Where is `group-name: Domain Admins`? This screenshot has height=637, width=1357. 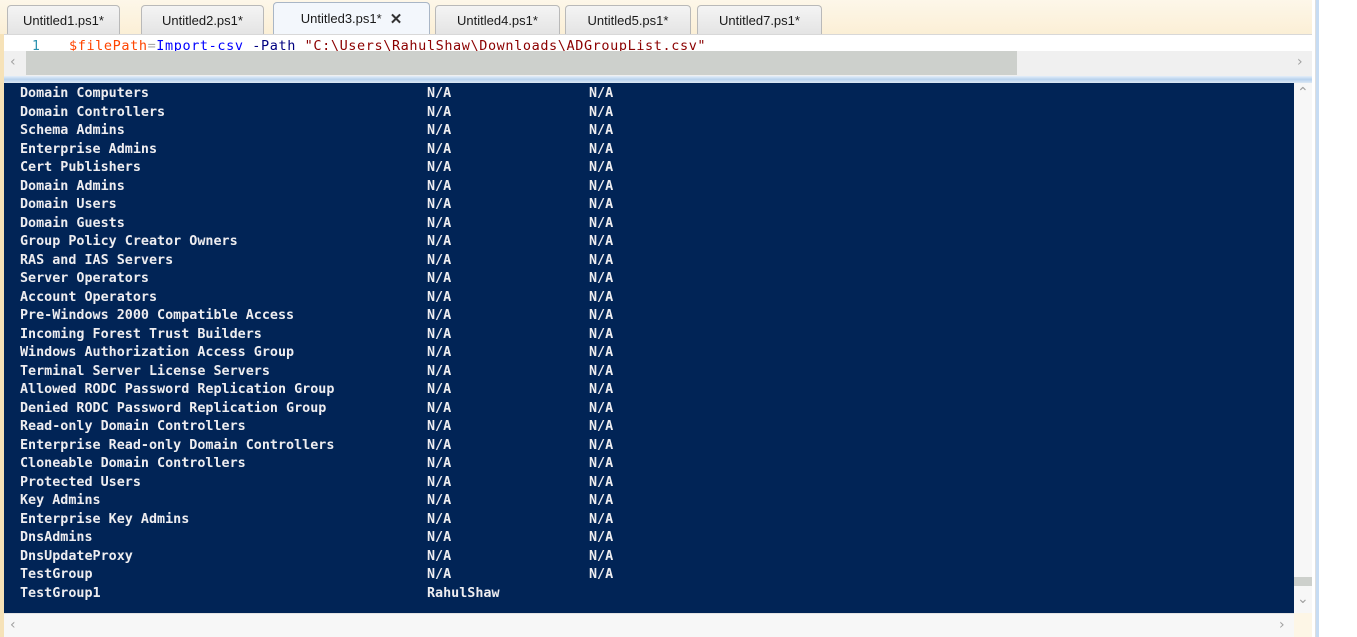 group-name: Domain Admins is located at coordinates (72, 186).